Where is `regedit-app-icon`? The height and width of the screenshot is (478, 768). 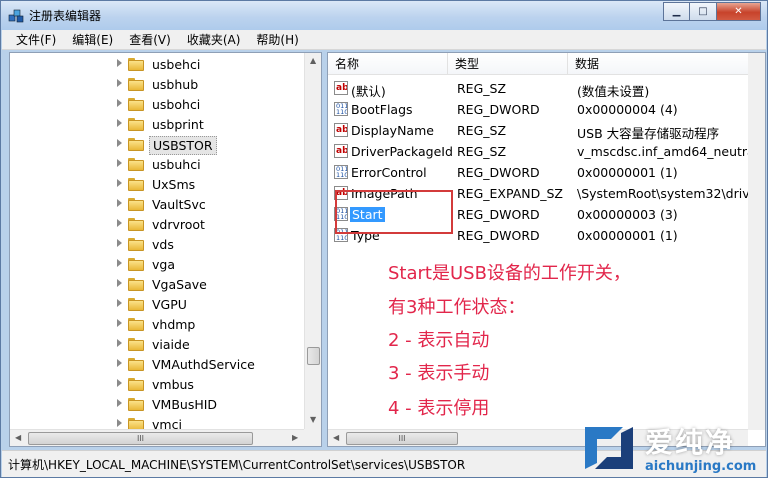 regedit-app-icon is located at coordinates (16, 16).